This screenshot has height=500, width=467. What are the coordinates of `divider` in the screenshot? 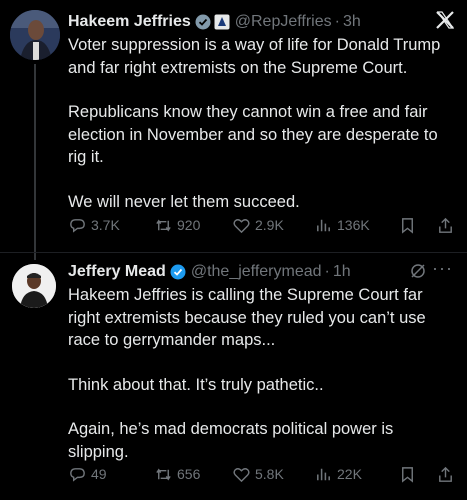 It's located at (233, 252).